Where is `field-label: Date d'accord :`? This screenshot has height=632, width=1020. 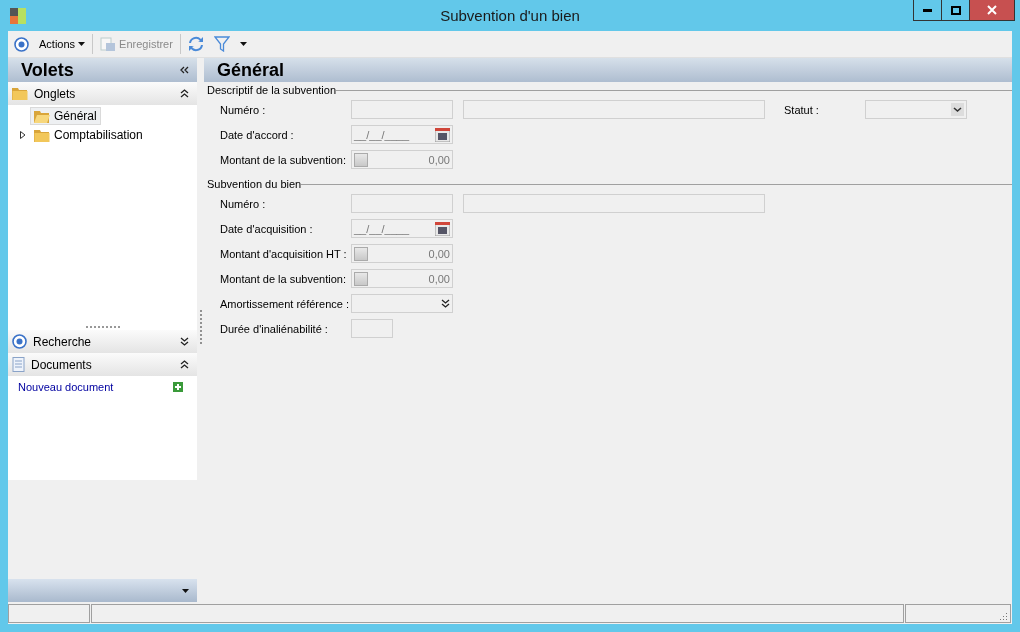 field-label: Date d'accord : is located at coordinates (257, 134).